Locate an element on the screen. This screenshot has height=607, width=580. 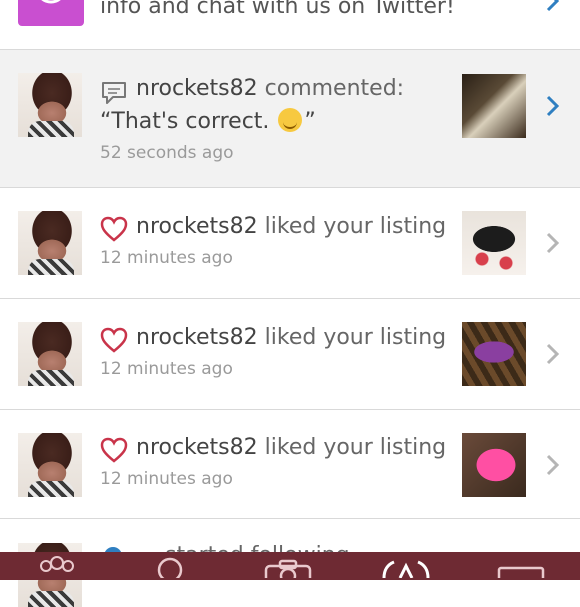
notice-text: info and chat with us on Twitter! is located at coordinates (277, 9).